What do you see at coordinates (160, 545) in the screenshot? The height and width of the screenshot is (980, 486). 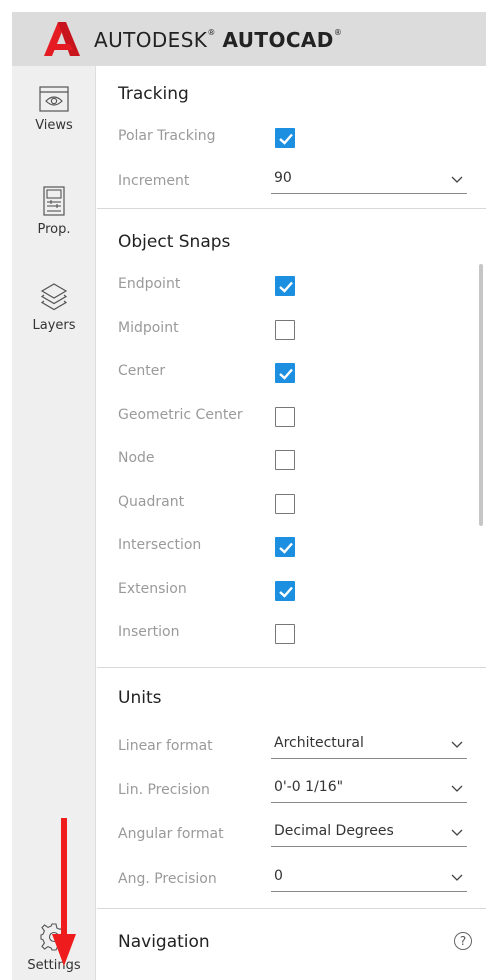 I see `snap-label-6: Intersection` at bounding box center [160, 545].